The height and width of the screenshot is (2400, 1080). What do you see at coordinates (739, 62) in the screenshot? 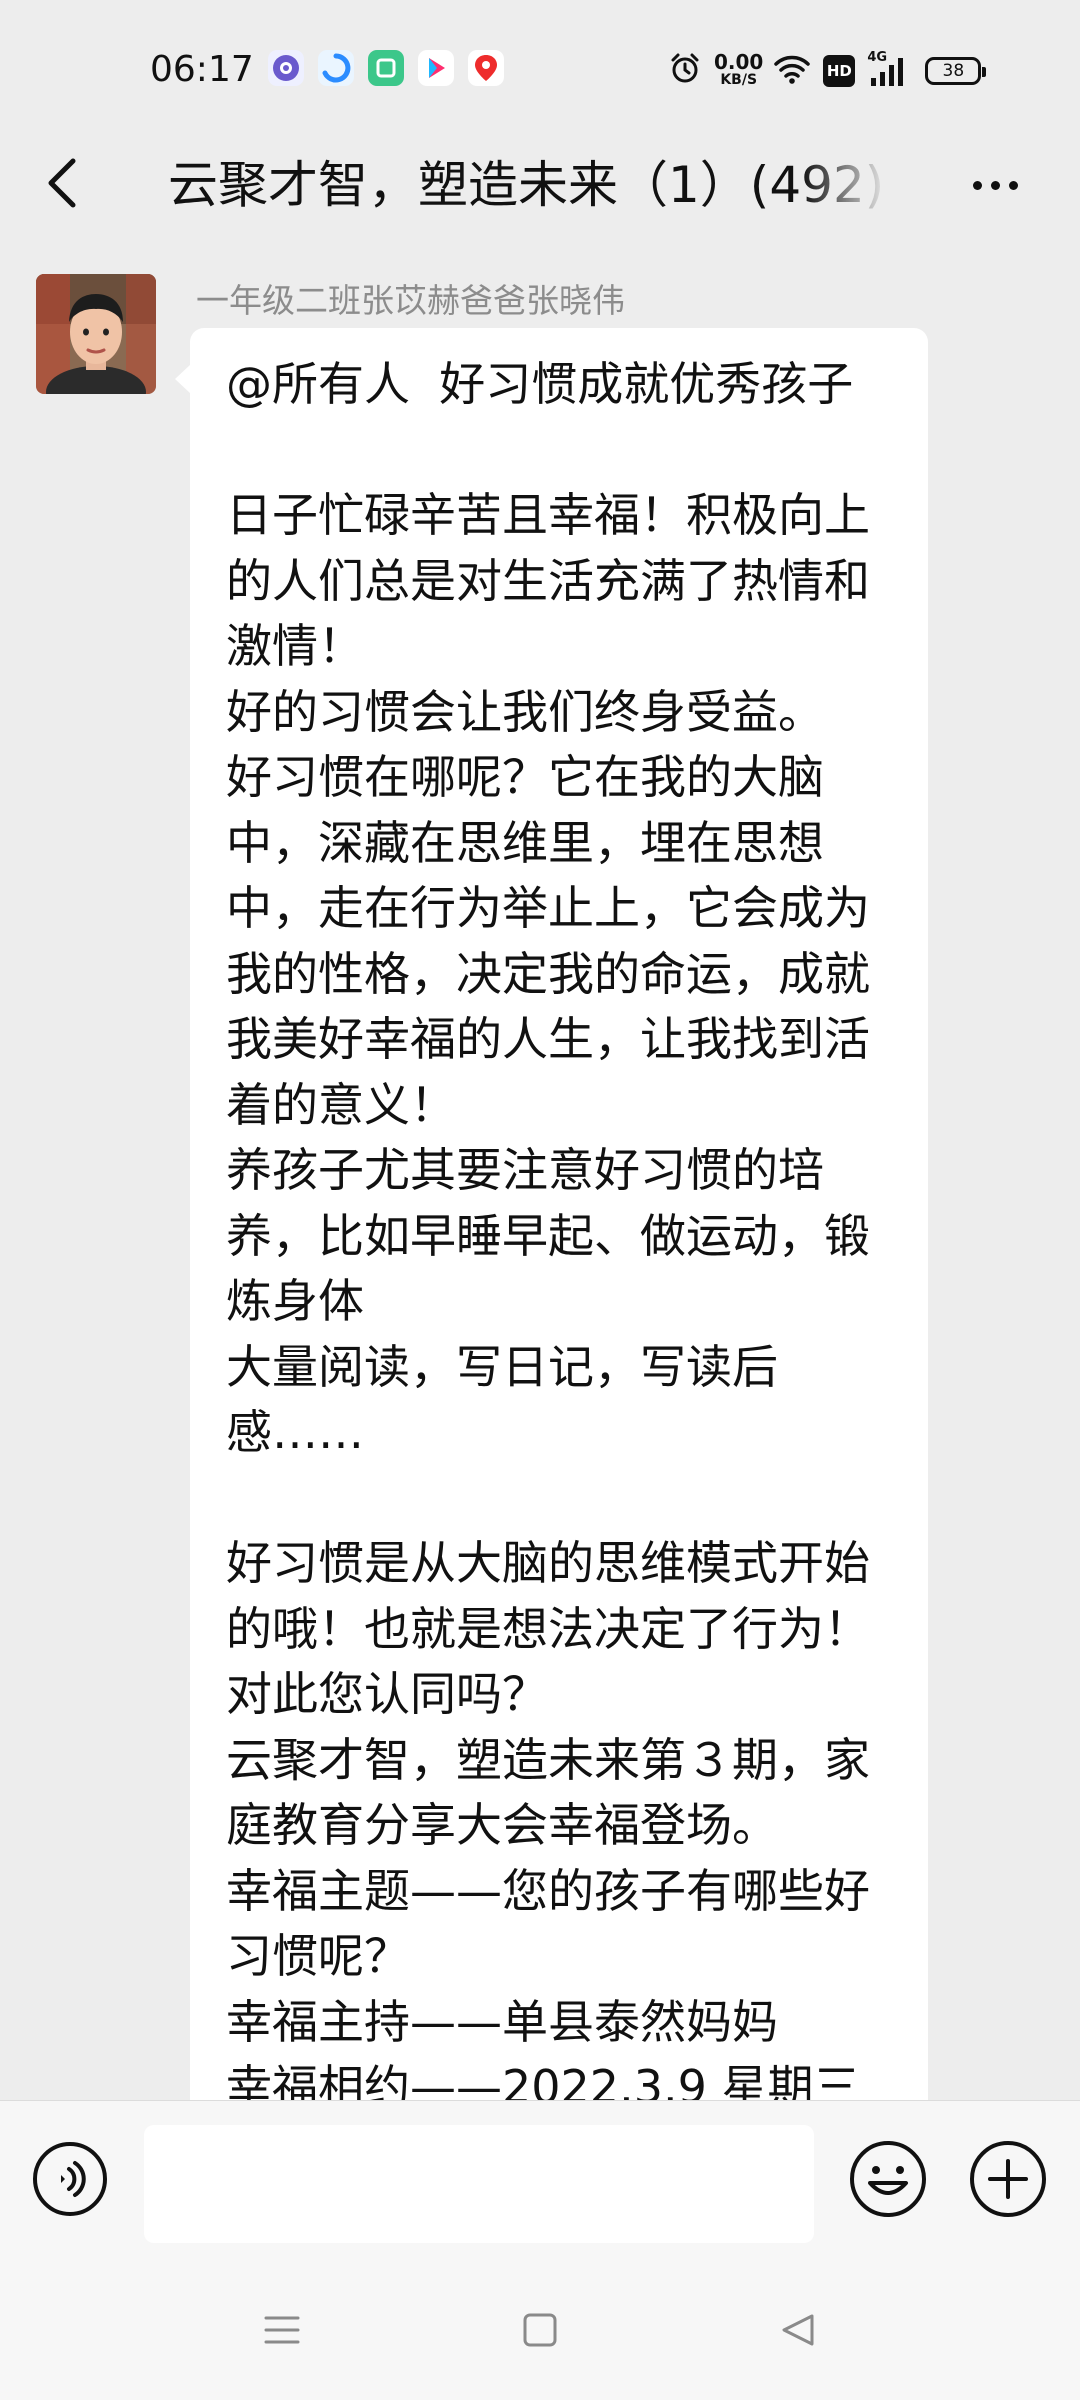
I see `network-speed-value: 0.00` at bounding box center [739, 62].